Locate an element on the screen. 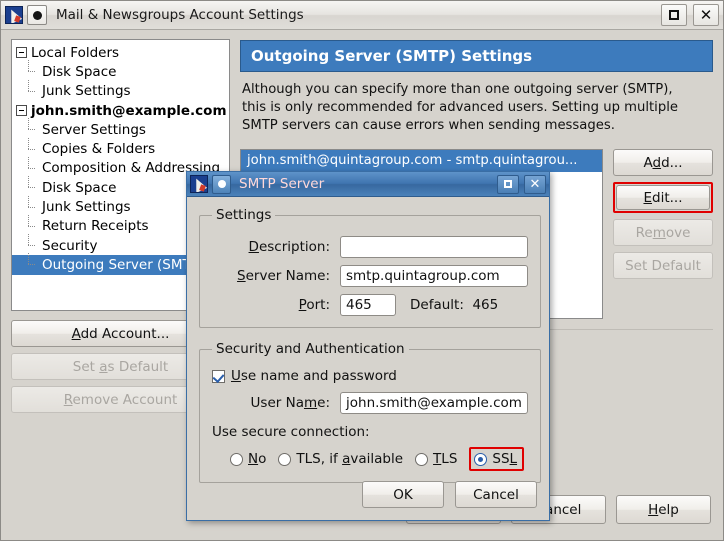 Image resolution: width=724 pixels, height=541 pixels. port-default-label: Default: 465 is located at coordinates (454, 305).